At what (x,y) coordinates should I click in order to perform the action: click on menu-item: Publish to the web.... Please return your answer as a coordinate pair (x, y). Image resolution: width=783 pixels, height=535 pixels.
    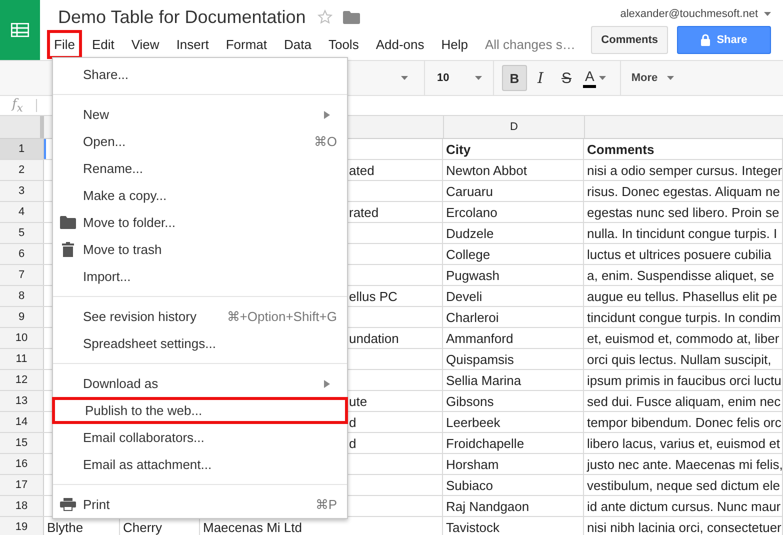
    Looking at the image, I should click on (200, 410).